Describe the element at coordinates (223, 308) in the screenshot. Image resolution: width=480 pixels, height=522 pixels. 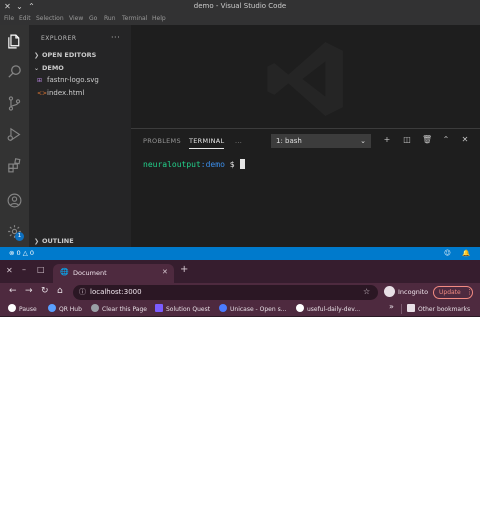
I see `unicase-icon` at that location.